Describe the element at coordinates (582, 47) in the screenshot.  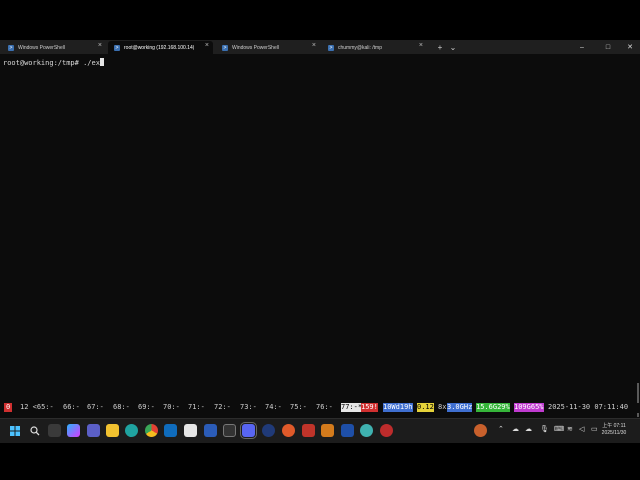
I see `minimize-button: –` at that location.